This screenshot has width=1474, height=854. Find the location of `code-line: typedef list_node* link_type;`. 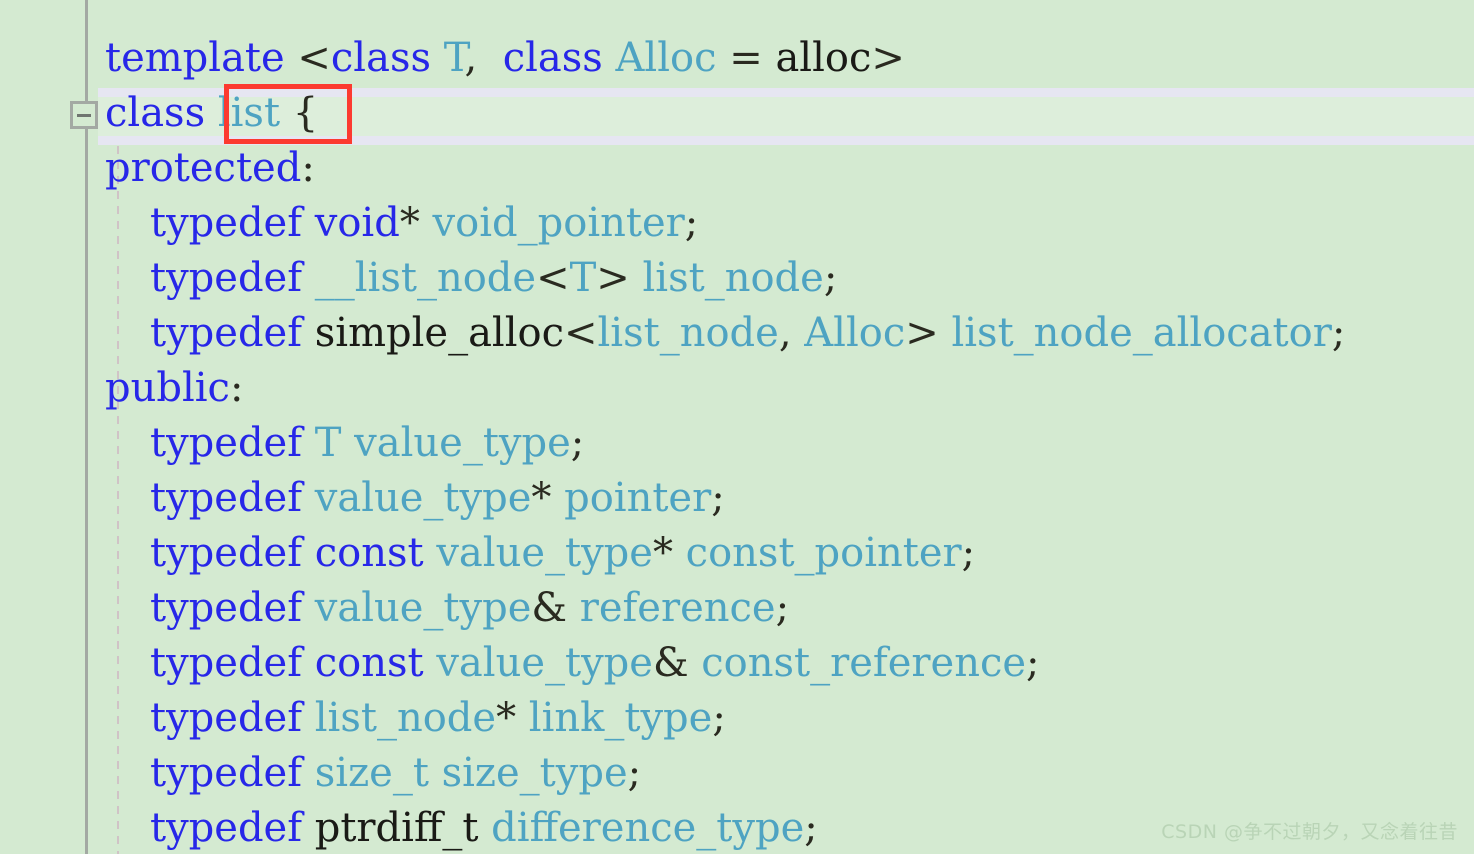

code-line: typedef list_node* link_type; is located at coordinates (438, 718).